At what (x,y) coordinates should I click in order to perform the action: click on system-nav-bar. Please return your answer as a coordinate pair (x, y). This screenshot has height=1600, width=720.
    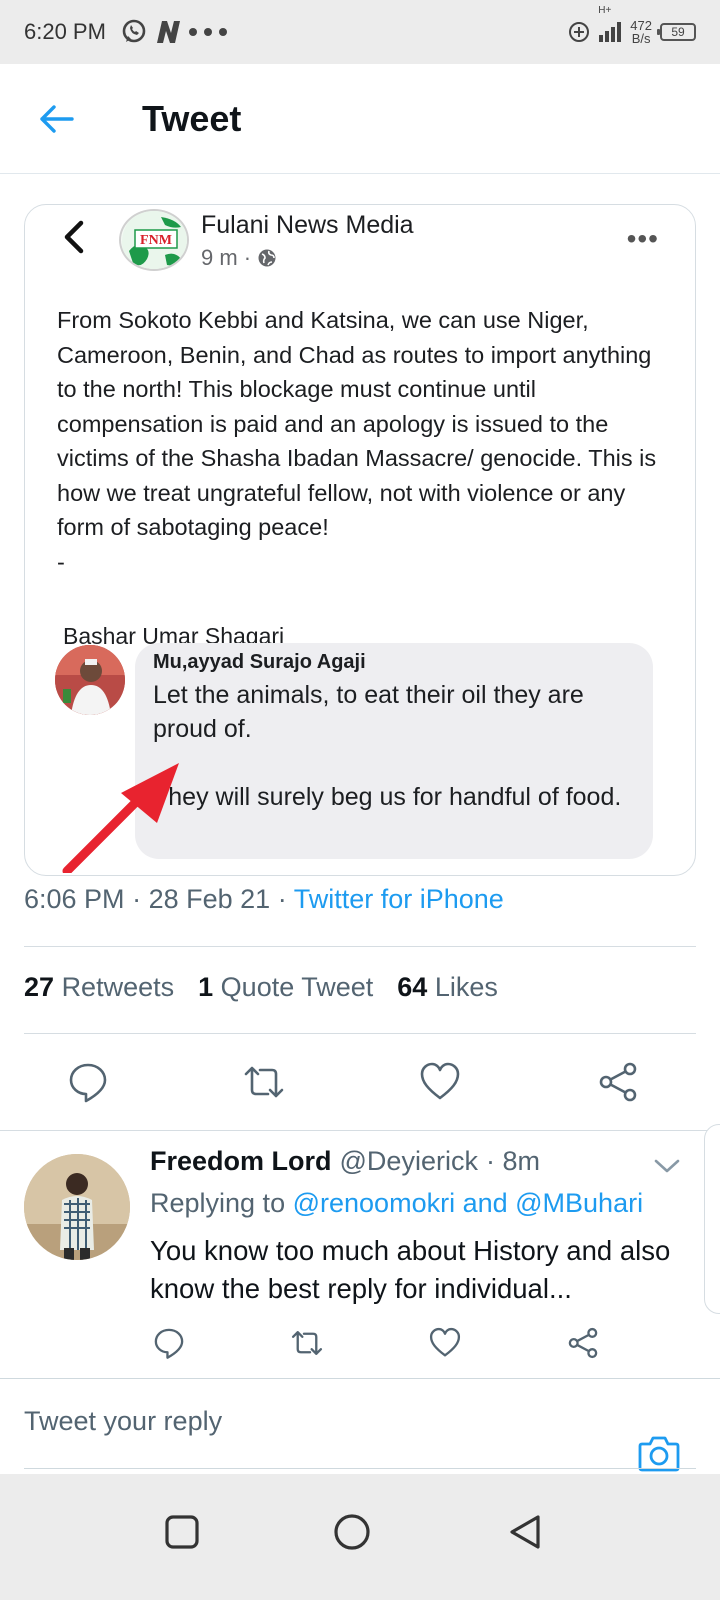
    Looking at the image, I should click on (360, 1537).